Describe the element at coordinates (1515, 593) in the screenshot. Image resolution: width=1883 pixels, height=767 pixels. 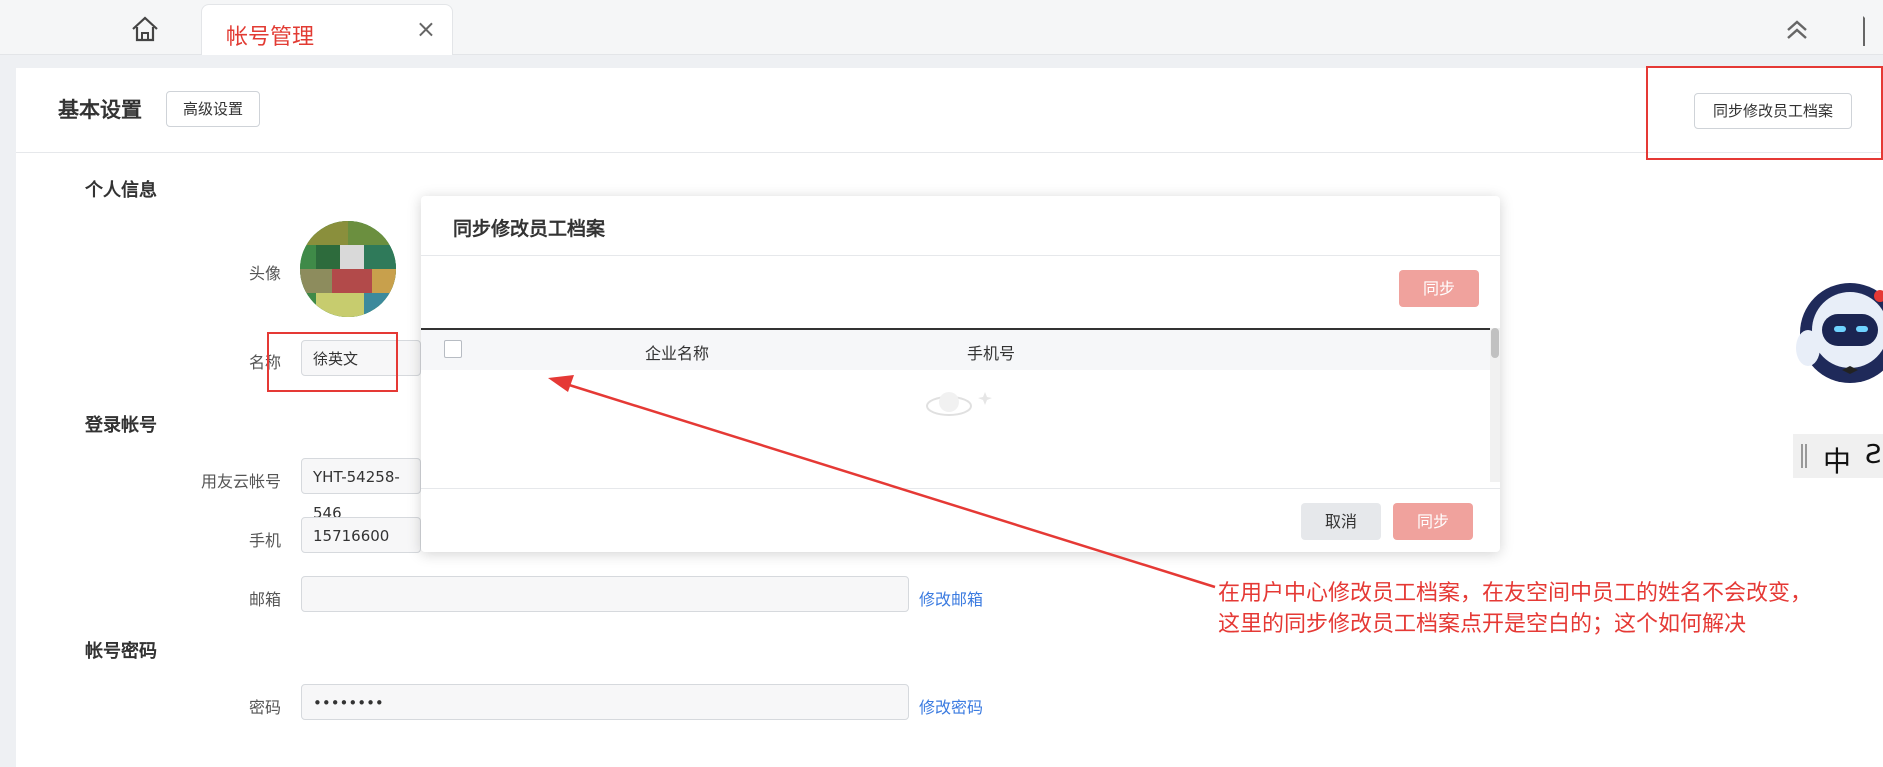
I see `annotation-line-1: 在用户中心修改员工档案，在友空间中员工的姓名不会改变，` at that location.